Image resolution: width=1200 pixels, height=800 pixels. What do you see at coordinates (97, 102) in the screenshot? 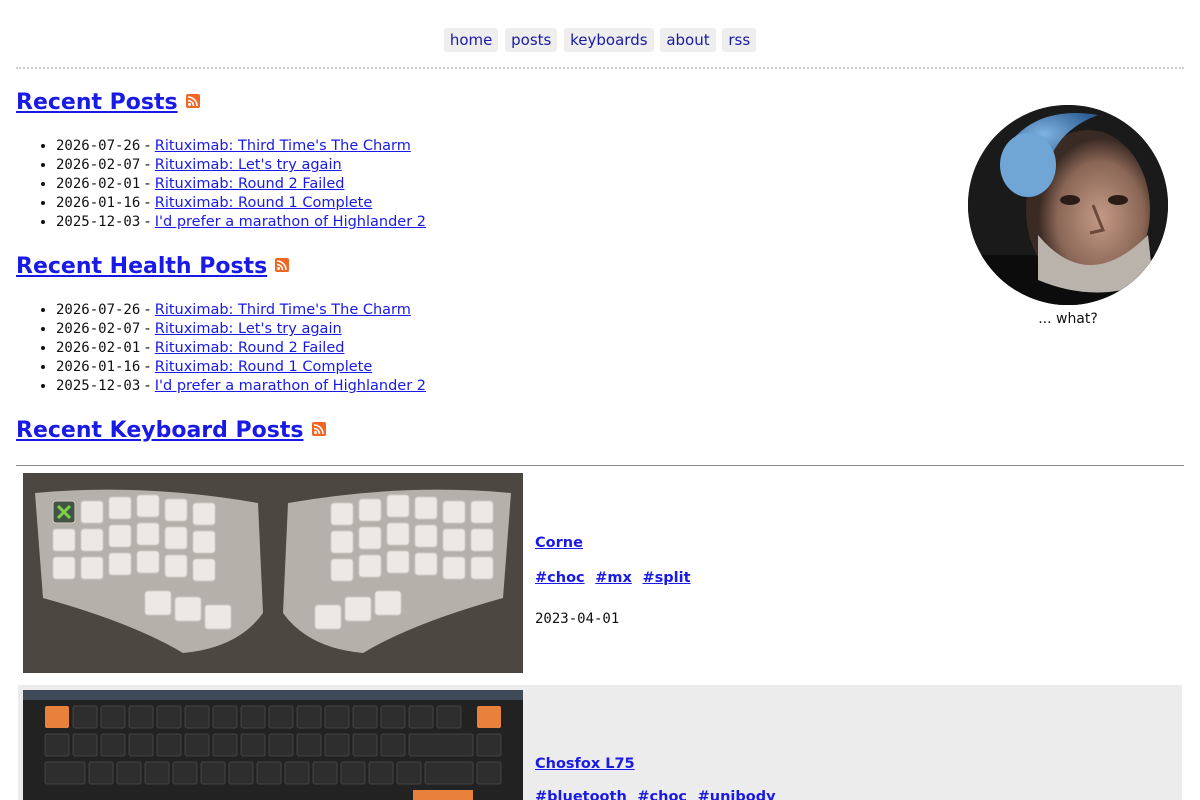
I see `recent-posts-link: Recent Posts` at bounding box center [97, 102].